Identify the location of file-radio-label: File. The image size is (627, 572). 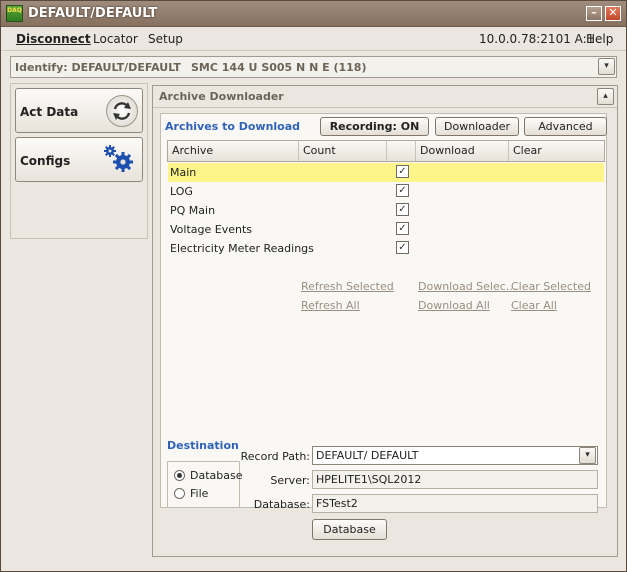
(199, 493).